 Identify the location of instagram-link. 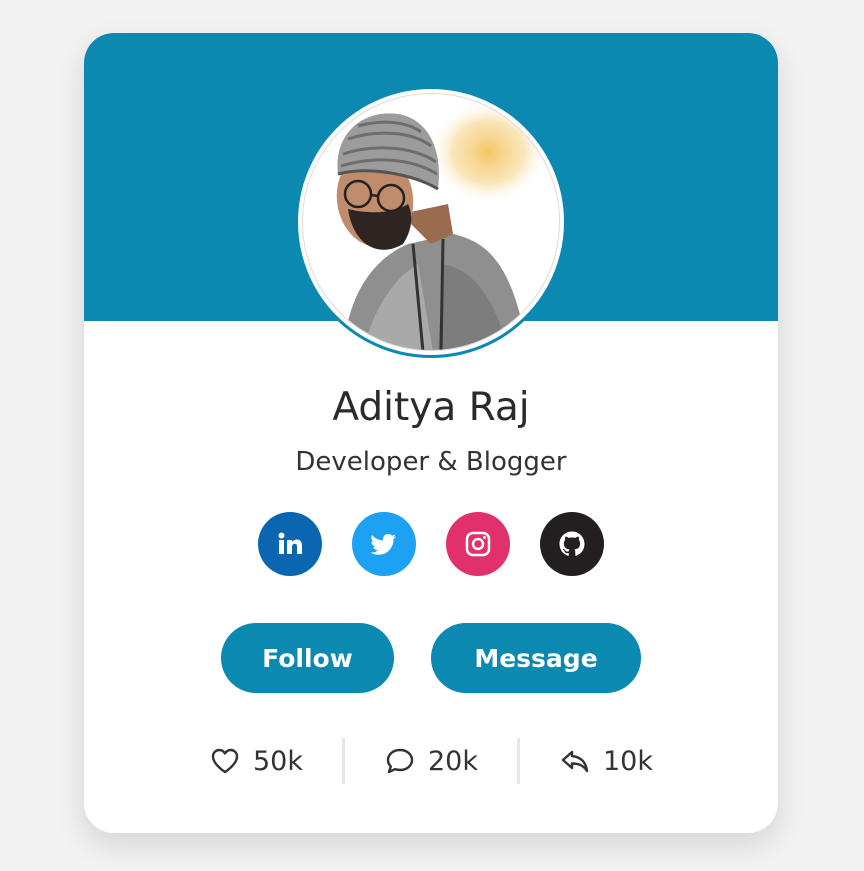
(478, 544).